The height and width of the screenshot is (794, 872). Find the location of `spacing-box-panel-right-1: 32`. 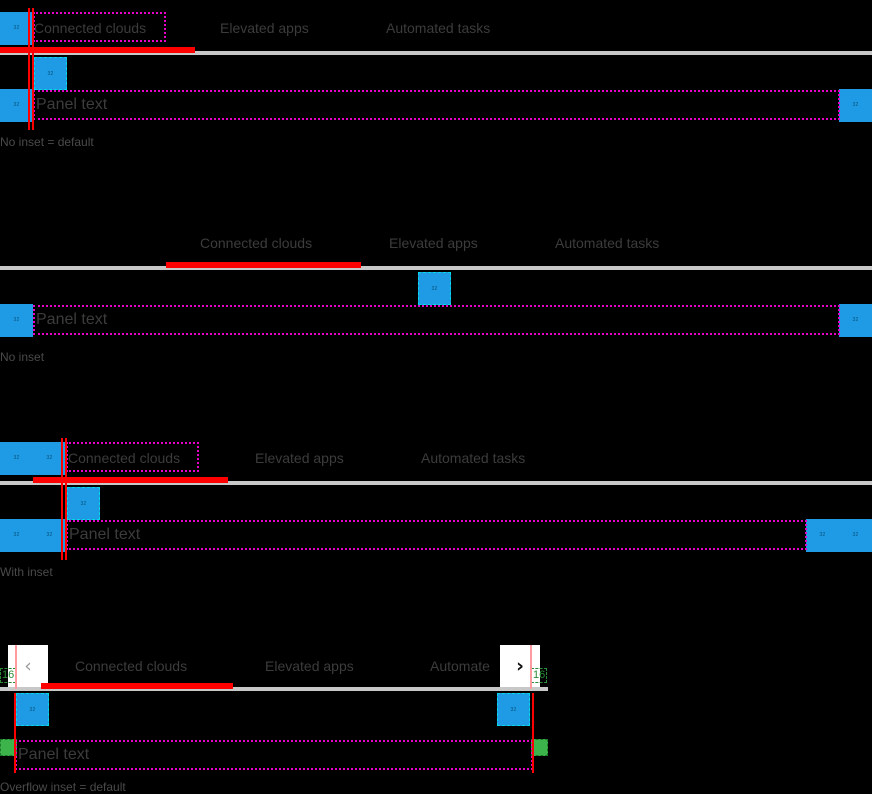

spacing-box-panel-right-1: 32 is located at coordinates (855, 105).